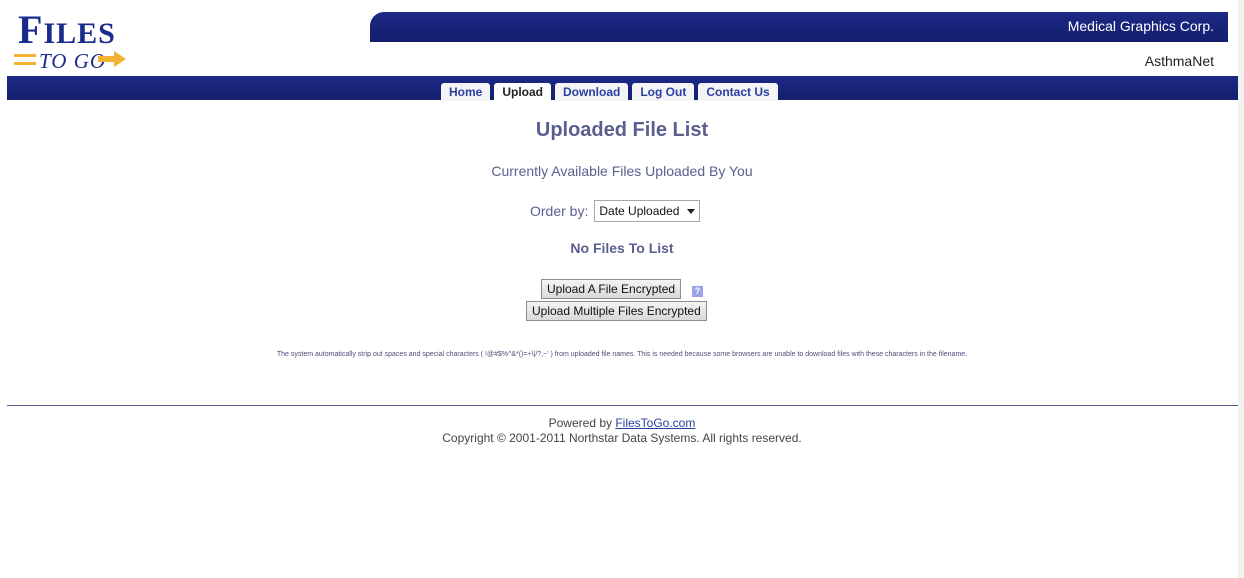 The width and height of the screenshot is (1244, 578). I want to click on tab-log-out: Log Out, so click(663, 92).